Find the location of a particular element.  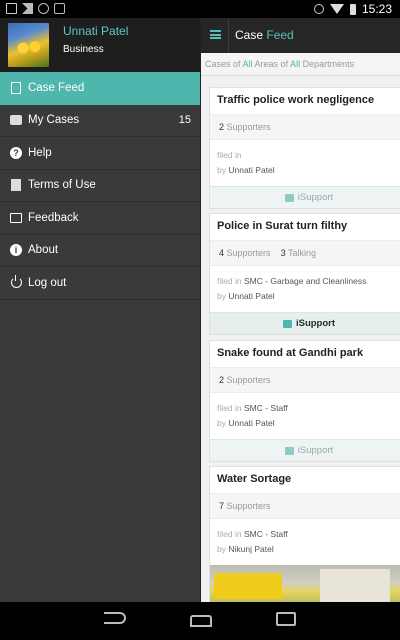

drawer-item-label: About is located at coordinates (43, 250).